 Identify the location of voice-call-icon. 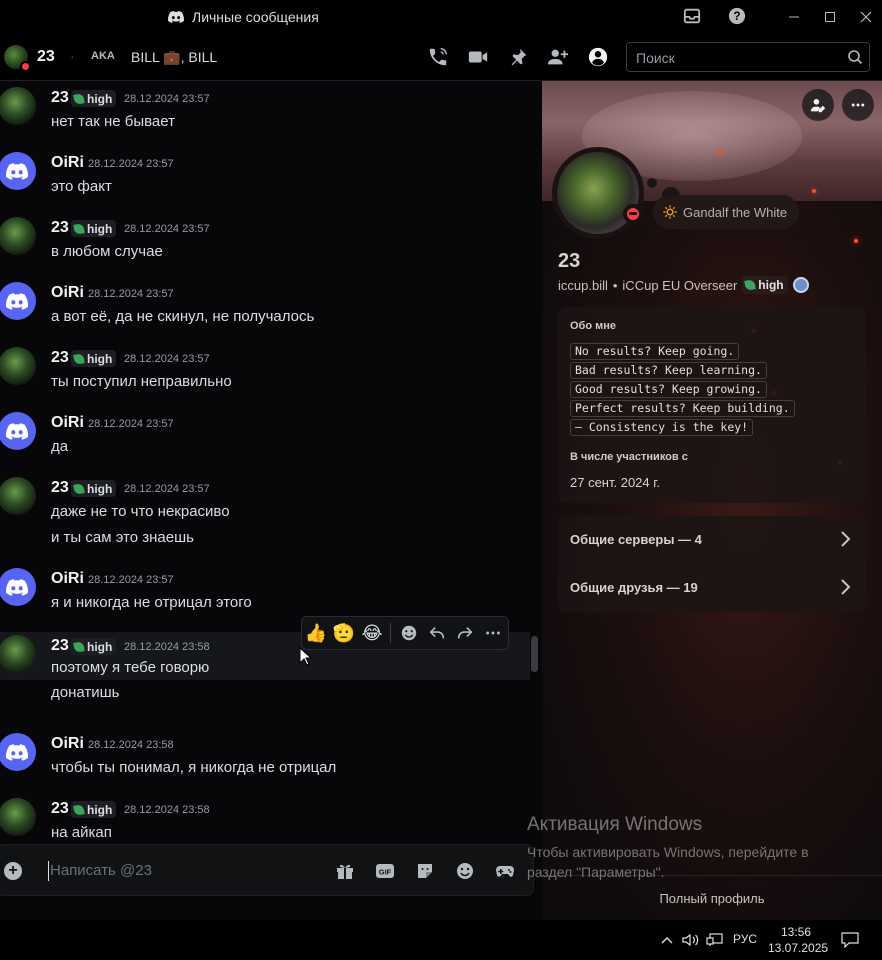
(438, 57).